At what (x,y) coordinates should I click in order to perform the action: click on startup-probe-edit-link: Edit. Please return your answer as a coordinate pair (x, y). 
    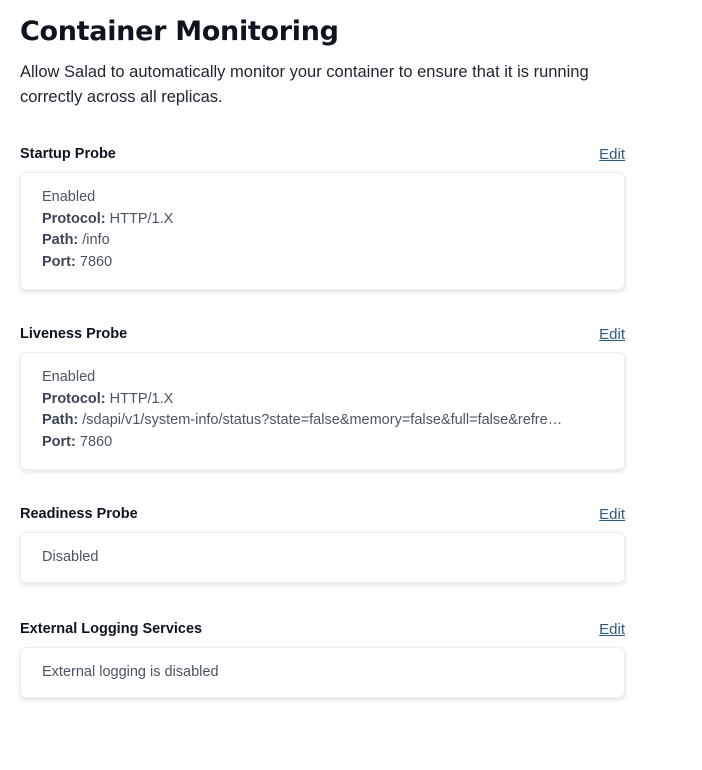
    Looking at the image, I should click on (612, 154).